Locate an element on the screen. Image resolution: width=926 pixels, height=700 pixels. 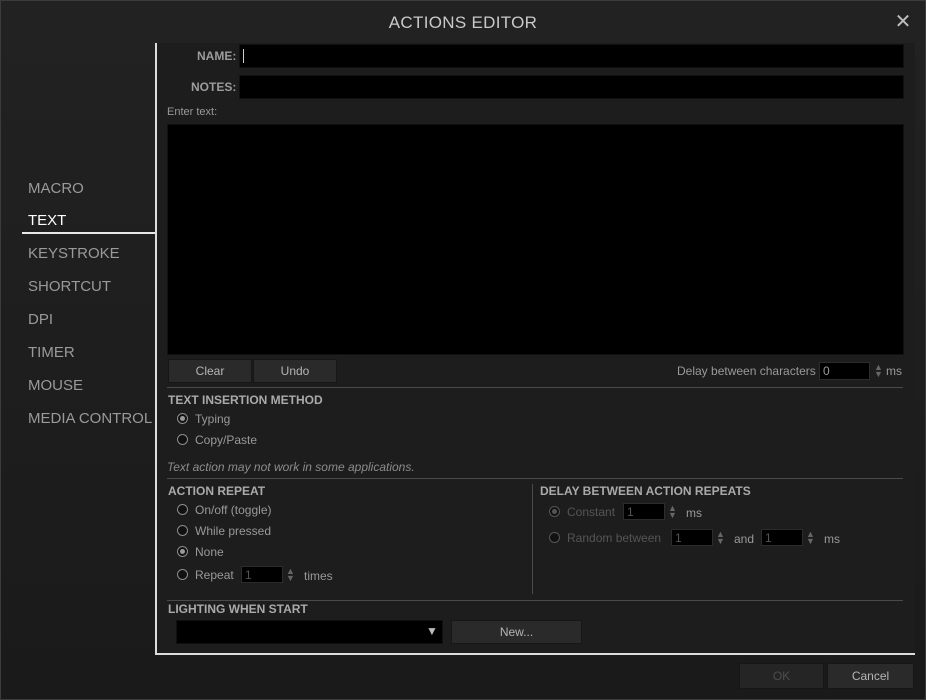
column-divider is located at coordinates (532, 539).